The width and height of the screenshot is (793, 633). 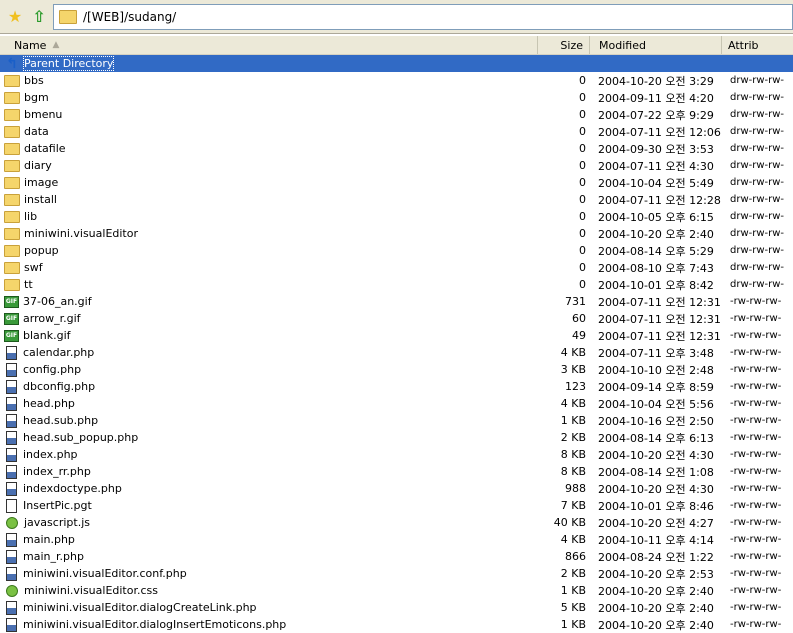 What do you see at coordinates (656, 45) in the screenshot?
I see `column-modified: Modified` at bounding box center [656, 45].